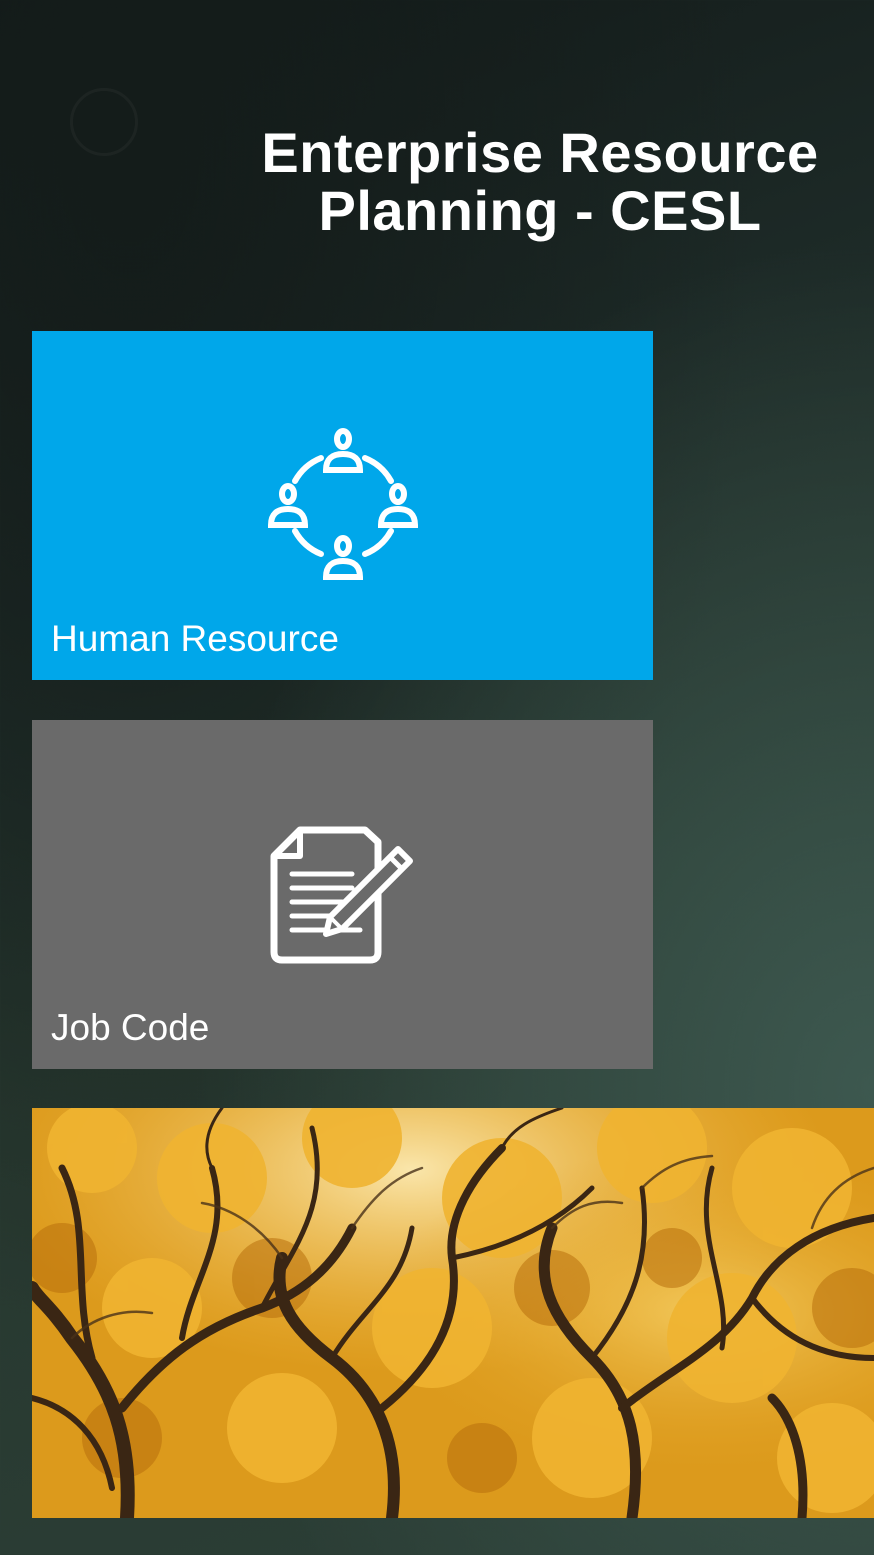 The height and width of the screenshot is (1555, 874). What do you see at coordinates (104, 122) in the screenshot?
I see `watermark-logo-icon` at bounding box center [104, 122].